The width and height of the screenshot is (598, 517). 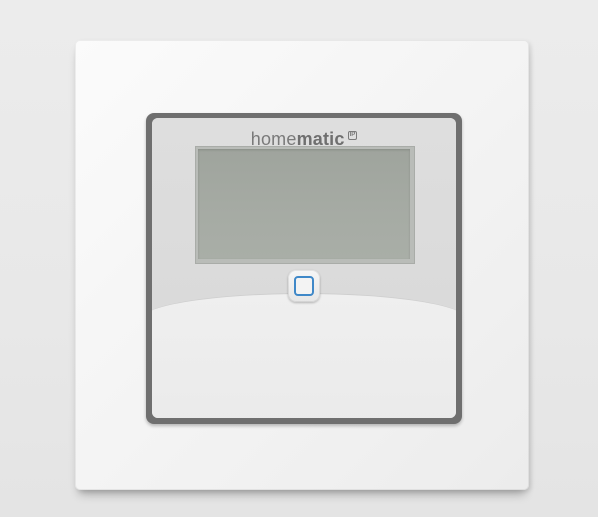 What do you see at coordinates (304, 355) in the screenshot?
I see `device-lower-panel` at bounding box center [304, 355].